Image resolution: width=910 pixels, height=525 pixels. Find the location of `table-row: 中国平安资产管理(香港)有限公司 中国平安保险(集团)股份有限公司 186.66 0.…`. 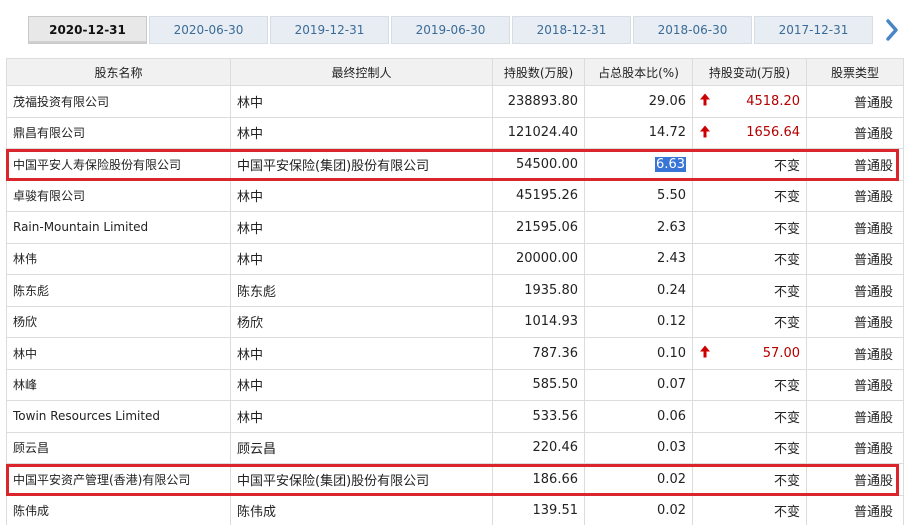

table-row: 中国平安资产管理(香港)有限公司 中国平安保险(集团)股份有限公司 186.66 0.… is located at coordinates (455, 479).